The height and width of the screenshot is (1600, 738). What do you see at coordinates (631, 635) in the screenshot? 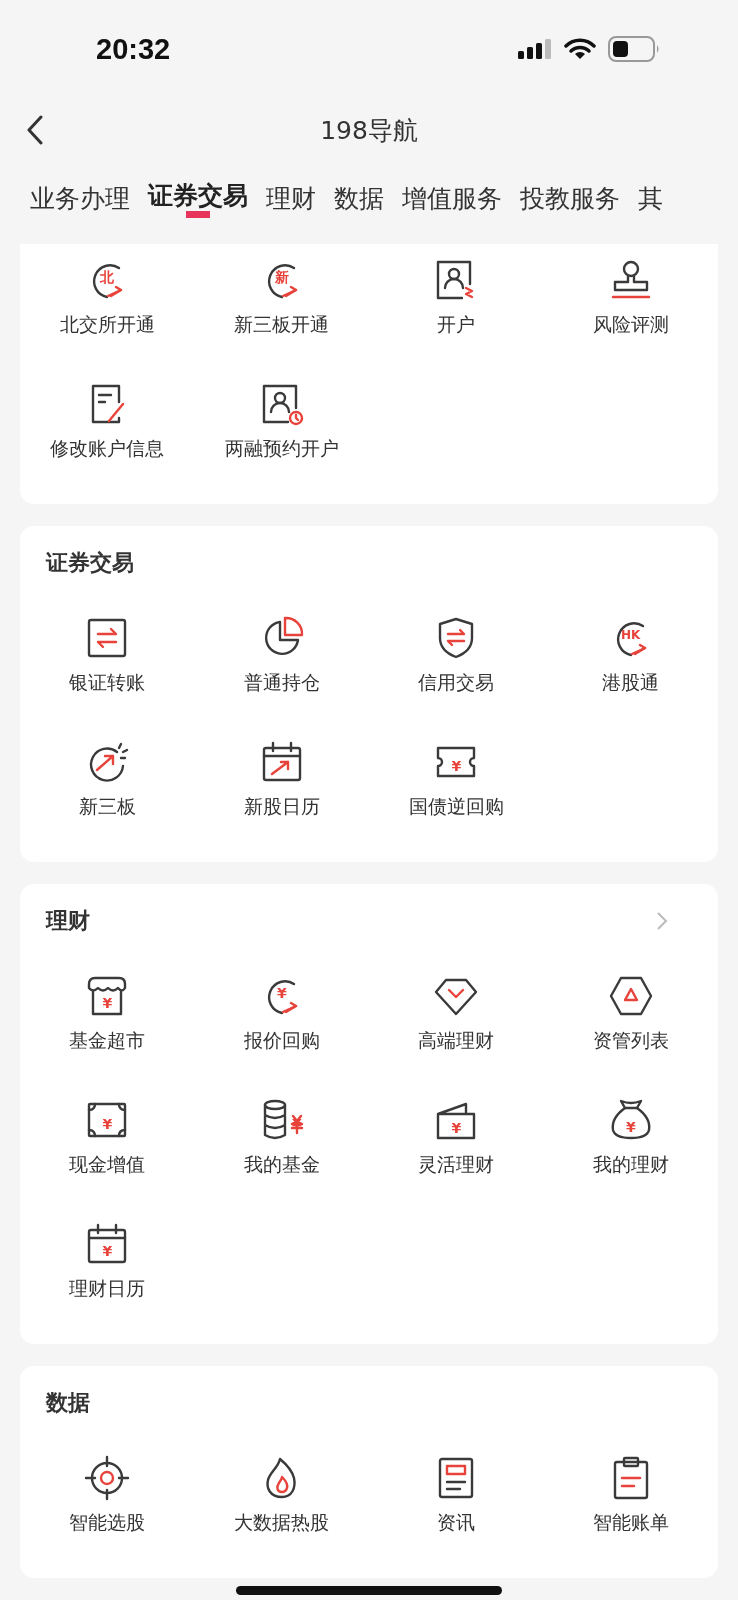
I see `icon-glyph: HK` at bounding box center [631, 635].